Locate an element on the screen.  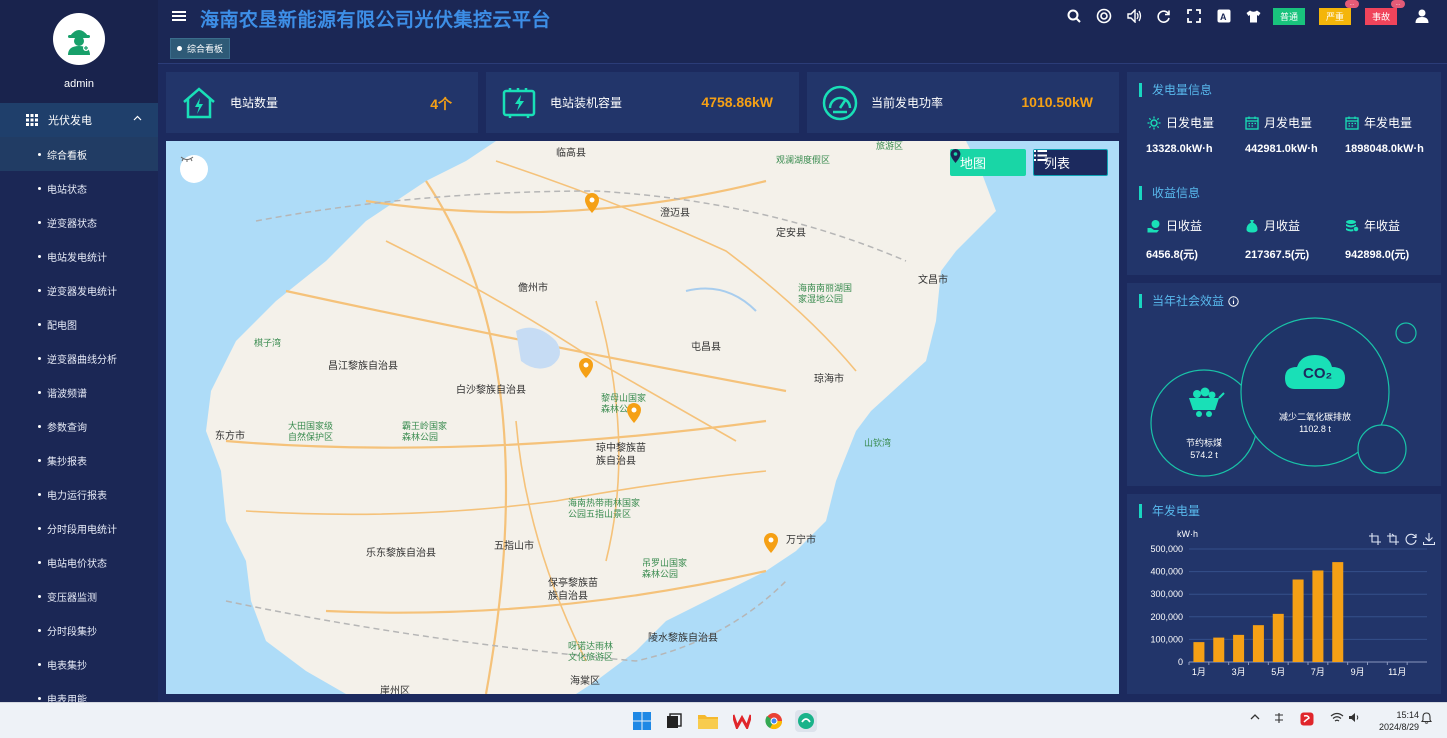
bar-2月 is located at coordinates (1219, 649).